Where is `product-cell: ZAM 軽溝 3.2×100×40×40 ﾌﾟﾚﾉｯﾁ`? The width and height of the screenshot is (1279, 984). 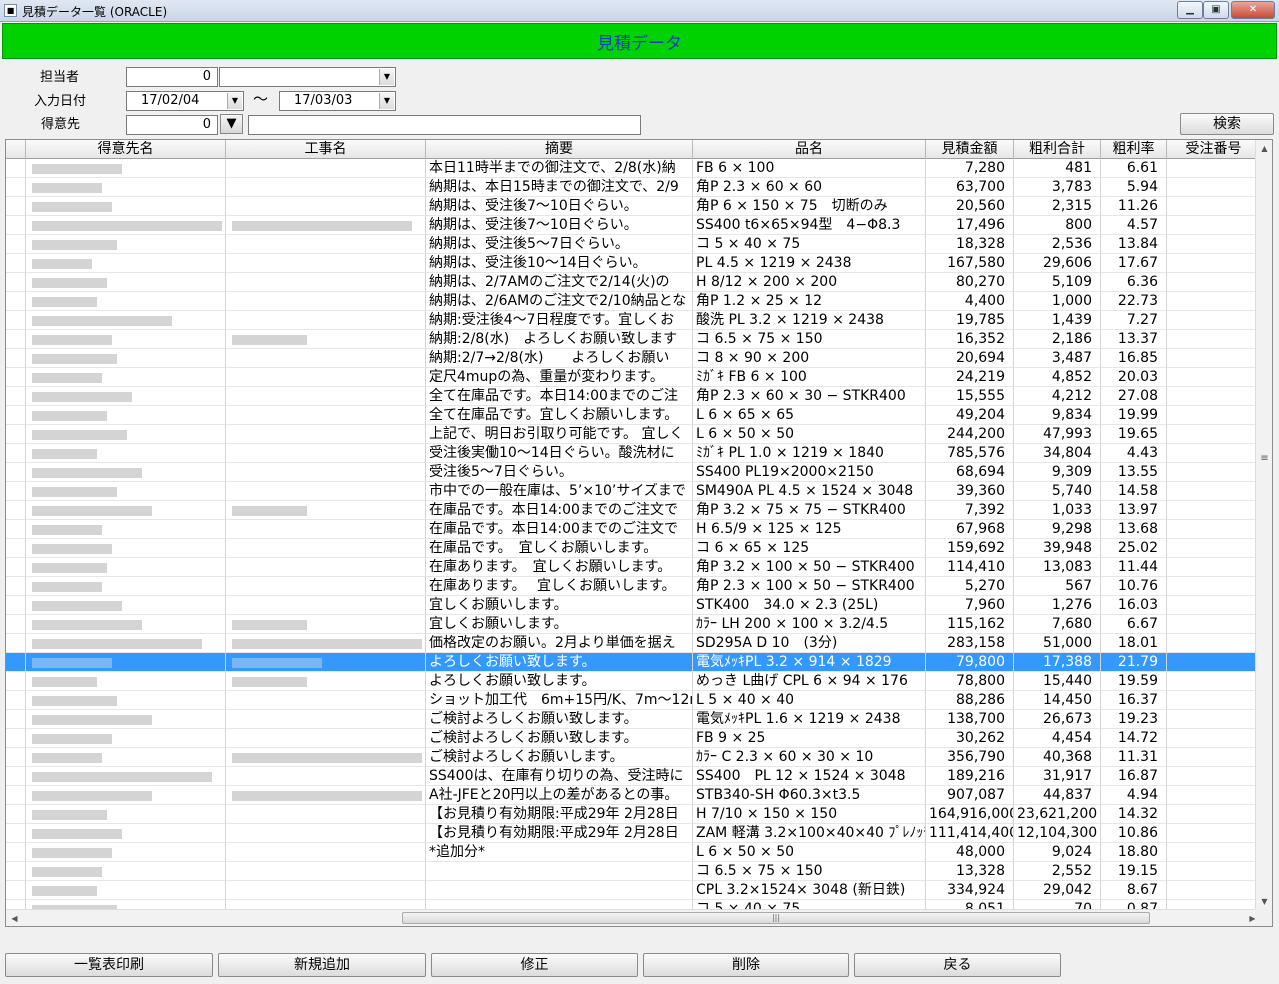 product-cell: ZAM 軽溝 3.2×100×40×40 ﾌﾟﾚﾉｯﾁ is located at coordinates (809, 833).